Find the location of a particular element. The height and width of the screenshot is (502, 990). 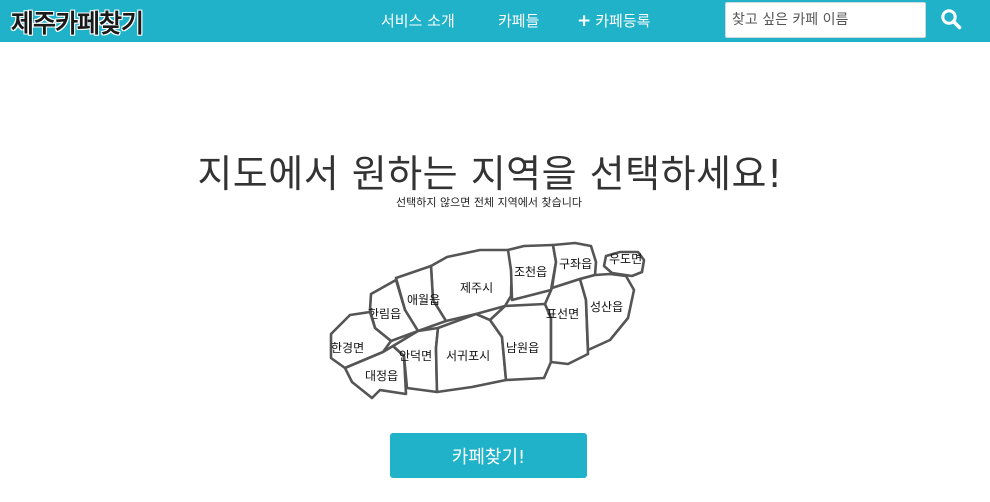

region-seongsan: 성산읍 is located at coordinates (607, 312).